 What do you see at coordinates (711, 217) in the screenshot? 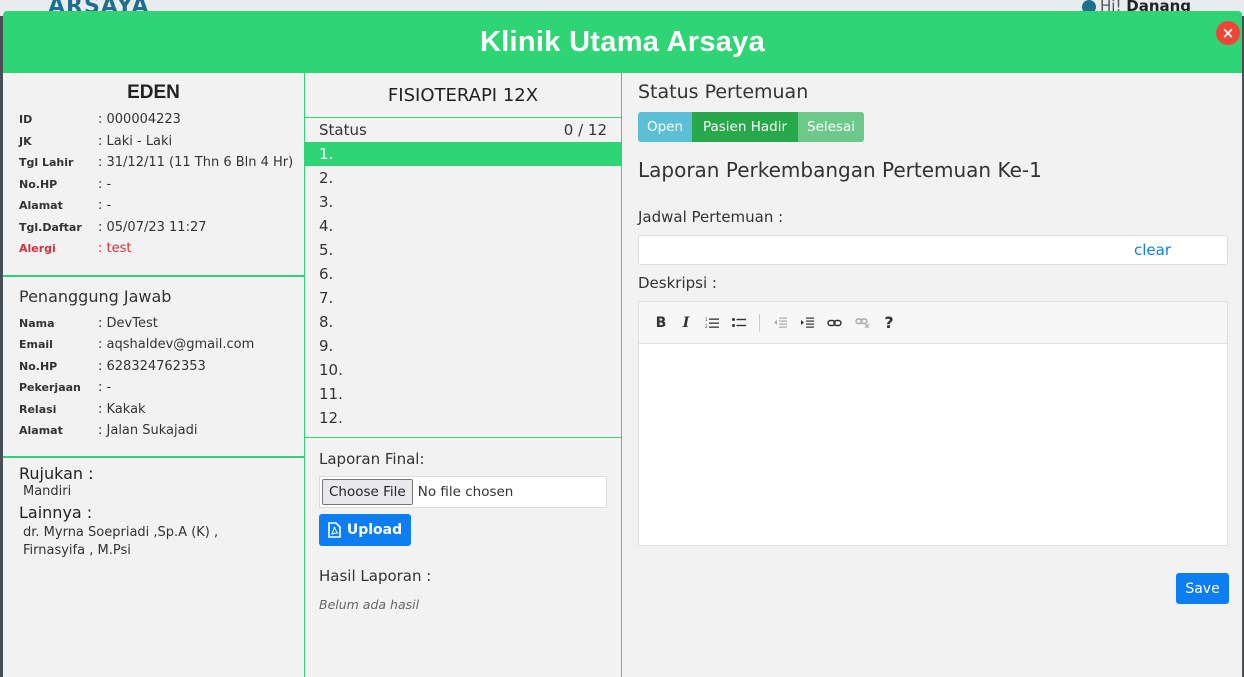
I see `schedule-label: Jadwal Pertemuan :` at bounding box center [711, 217].